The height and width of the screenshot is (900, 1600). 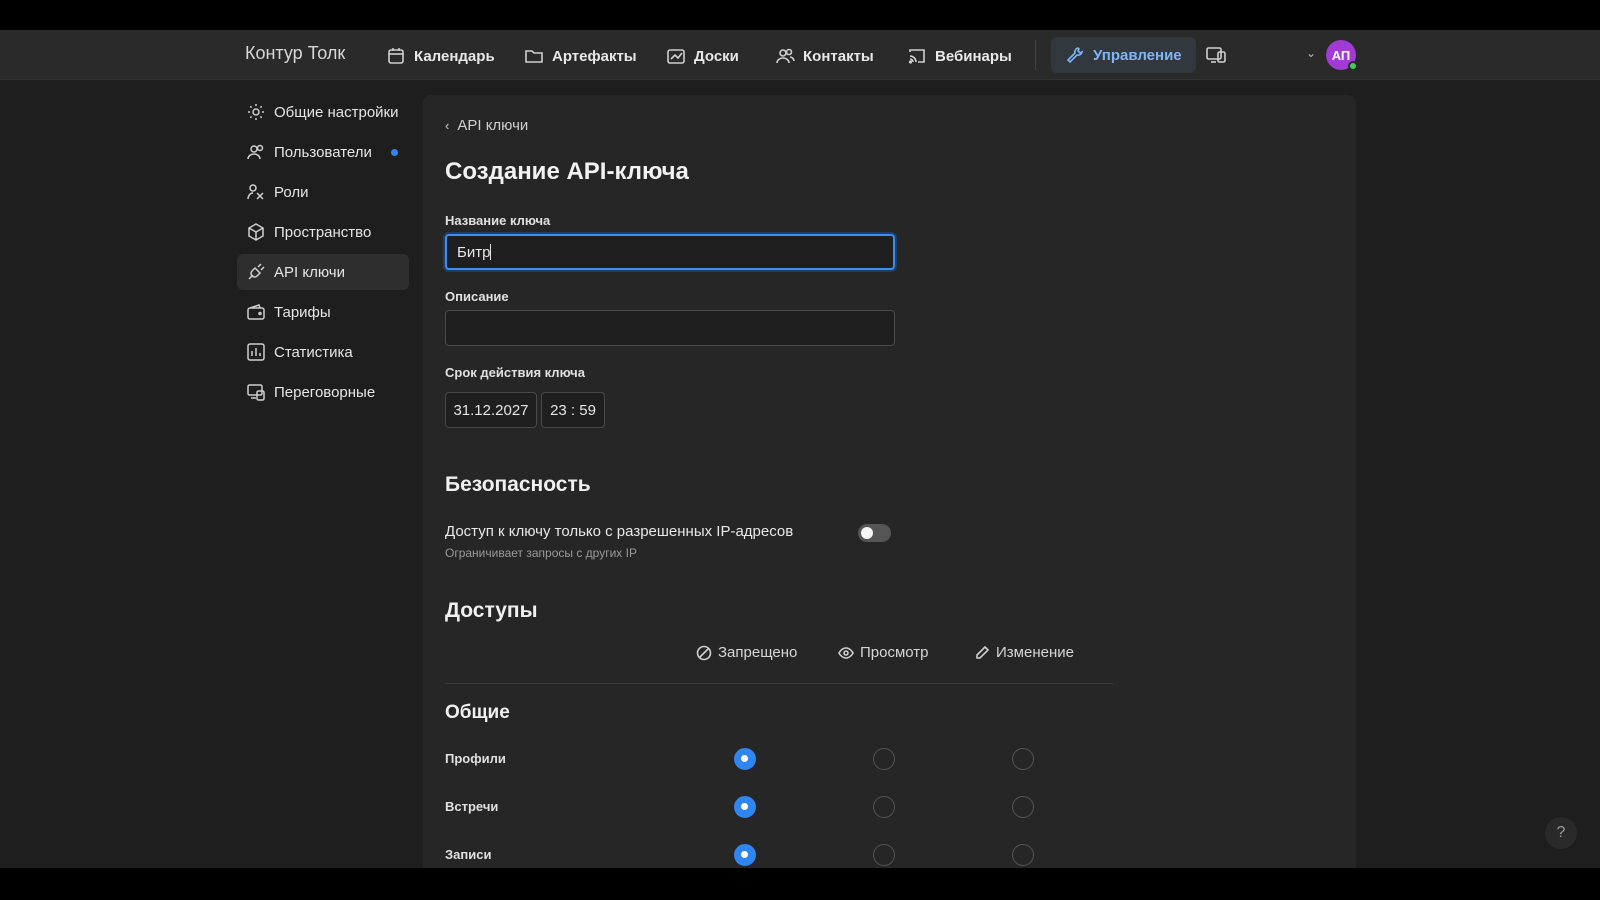 I want to click on row-label-recordings: Записи, so click(x=468, y=854).